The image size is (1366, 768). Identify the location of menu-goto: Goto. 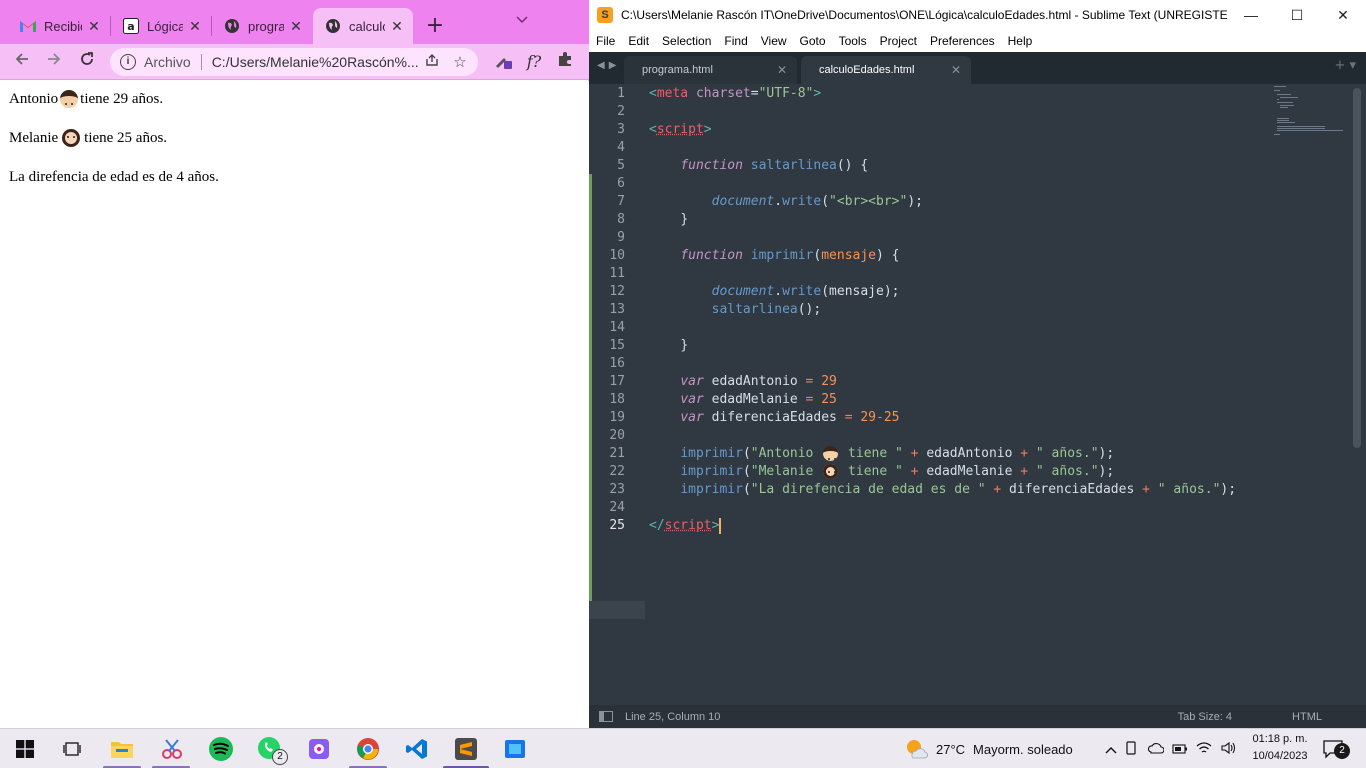
(813, 41).